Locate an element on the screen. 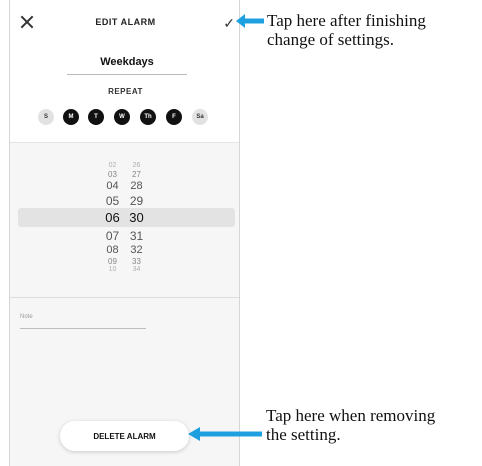 The width and height of the screenshot is (482, 466). confirm-arrow-icon is located at coordinates (250, 21).